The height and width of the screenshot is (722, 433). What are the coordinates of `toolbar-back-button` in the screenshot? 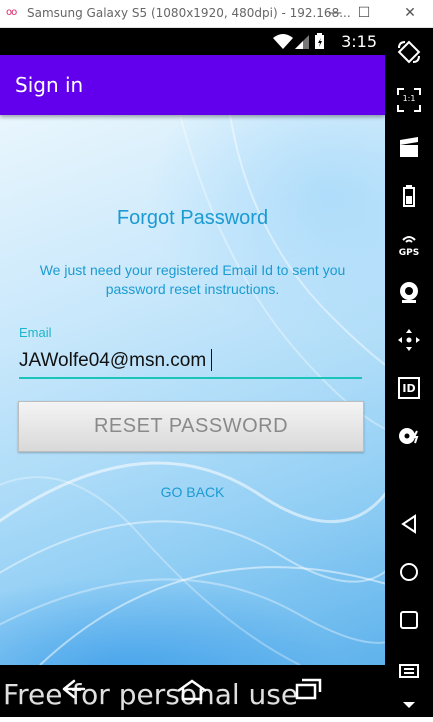 It's located at (409, 524).